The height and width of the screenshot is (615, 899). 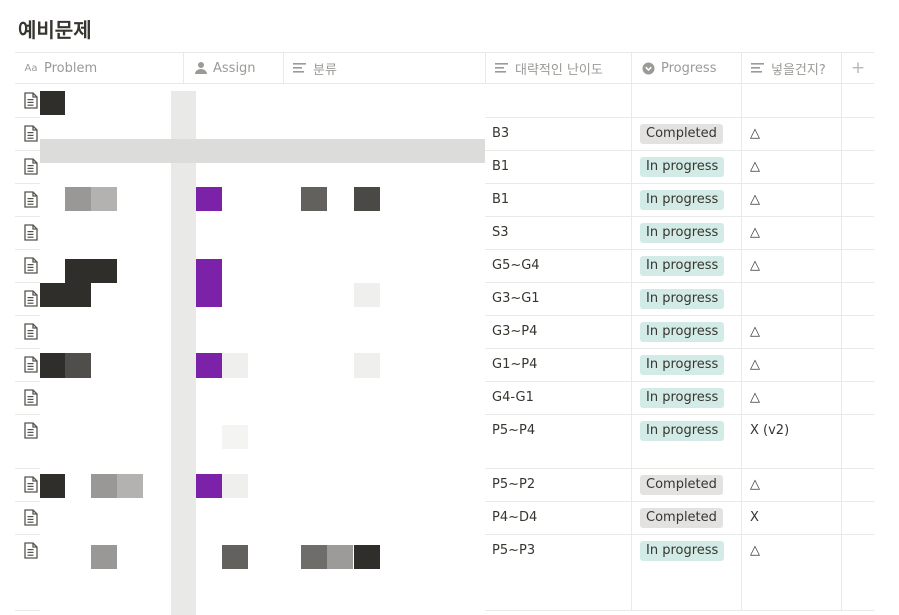 What do you see at coordinates (99, 68) in the screenshot?
I see `column-header-problem: Aa Problem` at bounding box center [99, 68].